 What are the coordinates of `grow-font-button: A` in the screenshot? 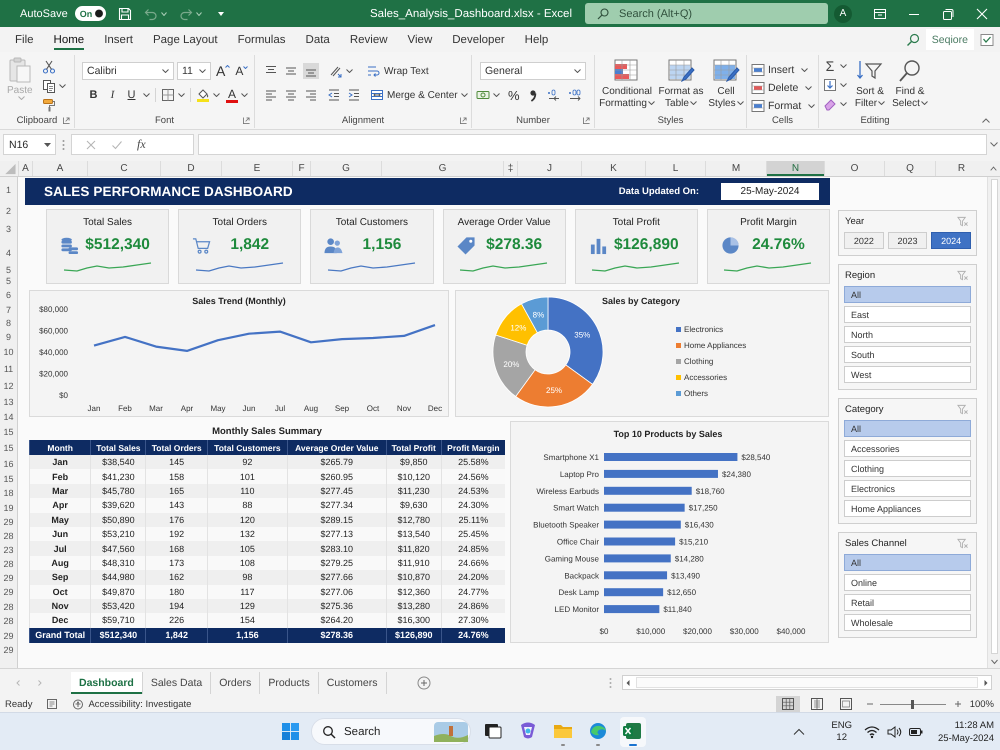 It's located at (220, 71).